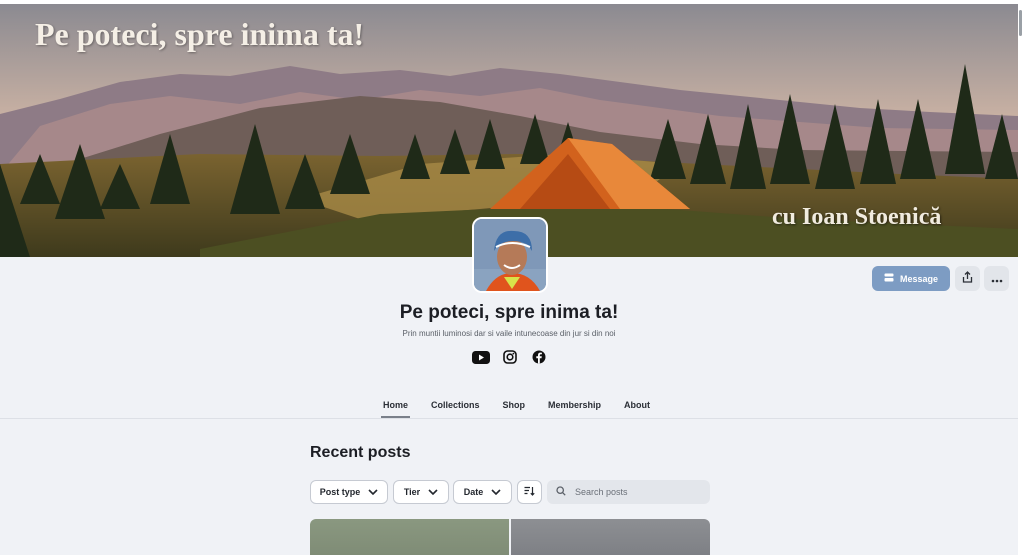 The width and height of the screenshot is (1023, 555). What do you see at coordinates (889, 278) in the screenshot?
I see `chat-icon` at bounding box center [889, 278].